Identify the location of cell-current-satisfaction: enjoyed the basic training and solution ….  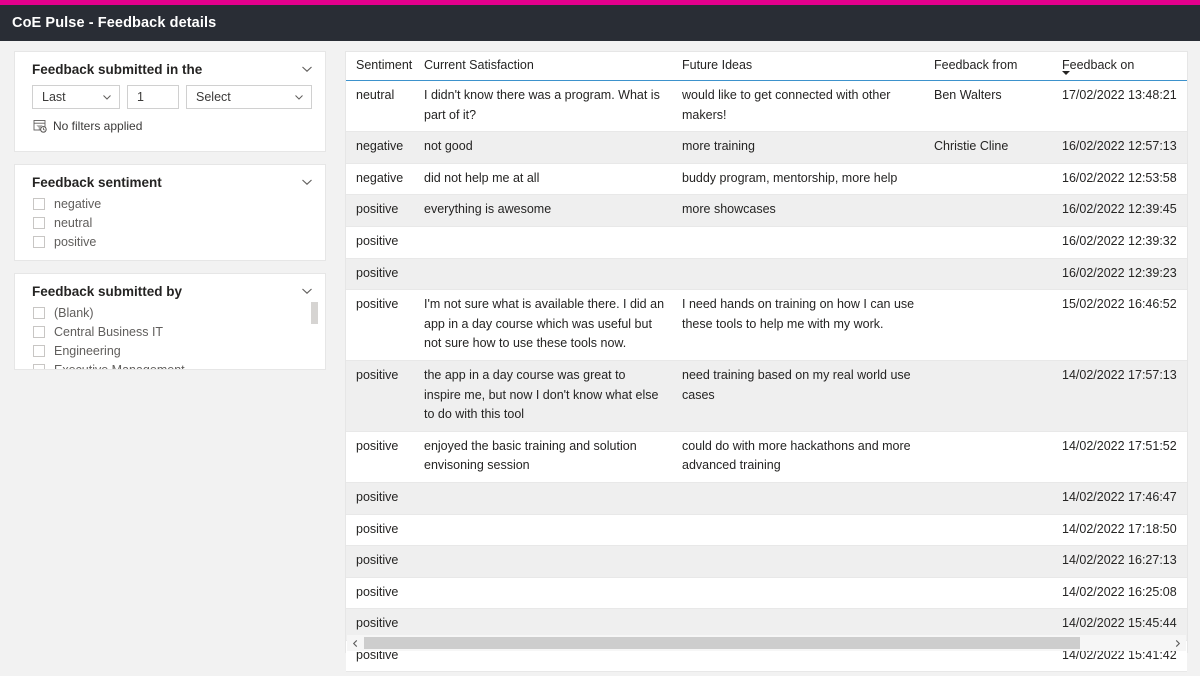
(530, 455).